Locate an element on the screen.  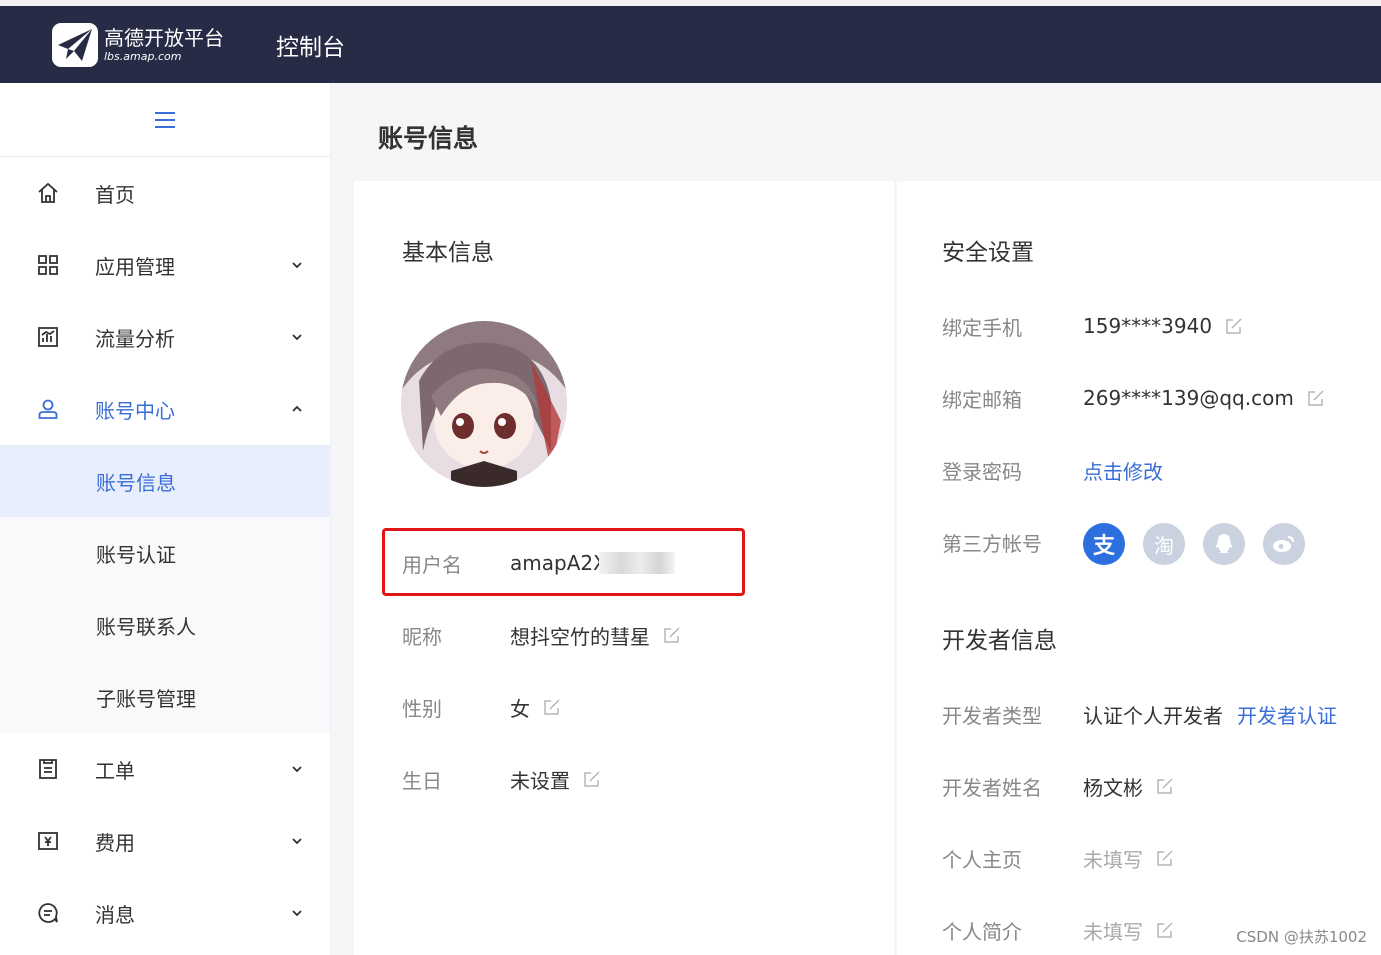
security-title: 安全设置 is located at coordinates (988, 253).